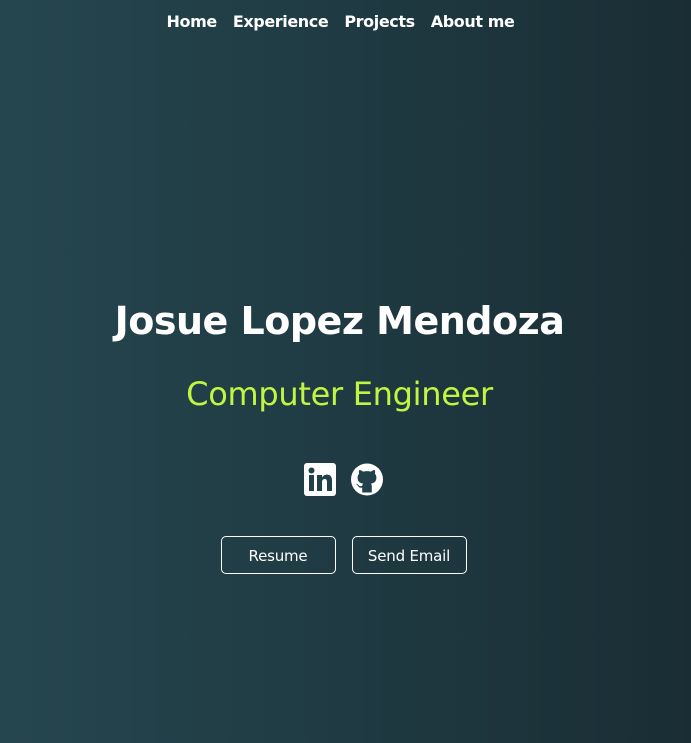 Image resolution: width=691 pixels, height=743 pixels. Describe the element at coordinates (343, 22) in the screenshot. I see `top-navigation: Home Experience Projects About me` at that location.